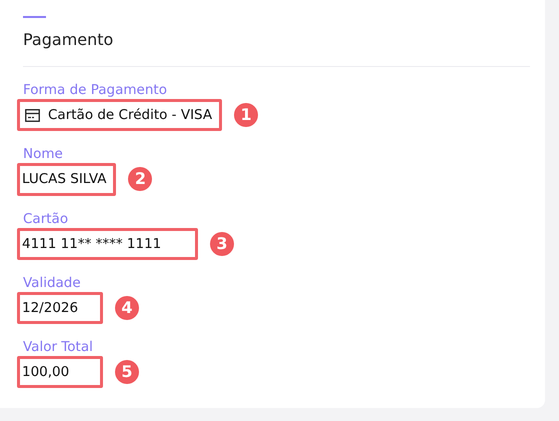 Image resolution: width=559 pixels, height=421 pixels. Describe the element at coordinates (119, 115) in the screenshot. I see `payment-method-field: Cartão de Crédito - VISA` at that location.